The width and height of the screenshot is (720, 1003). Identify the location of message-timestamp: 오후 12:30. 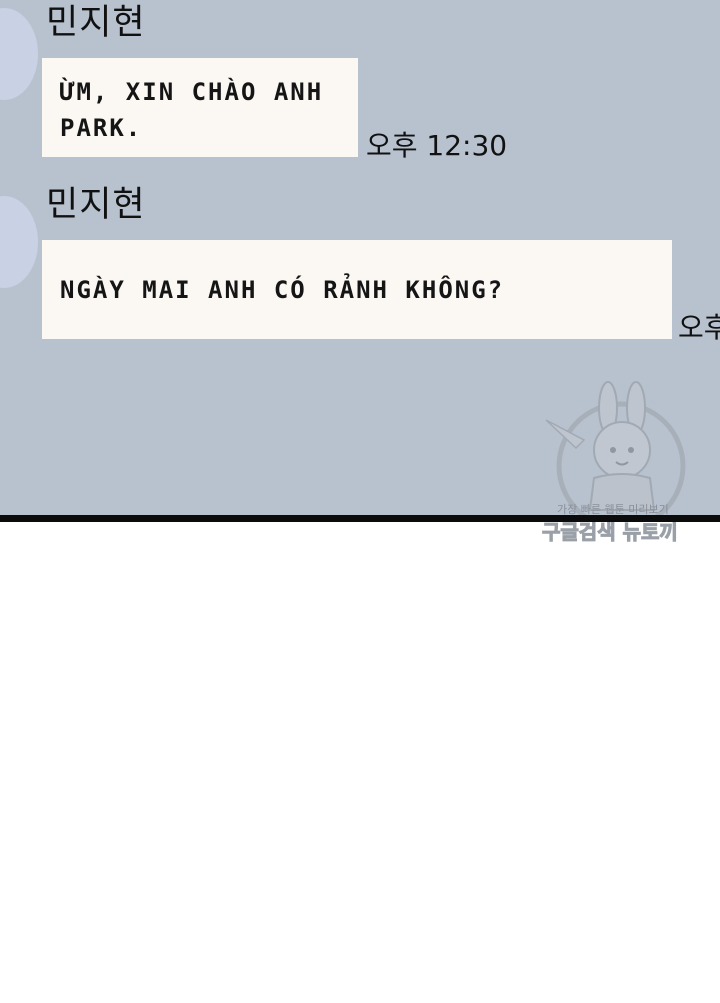
(437, 145).